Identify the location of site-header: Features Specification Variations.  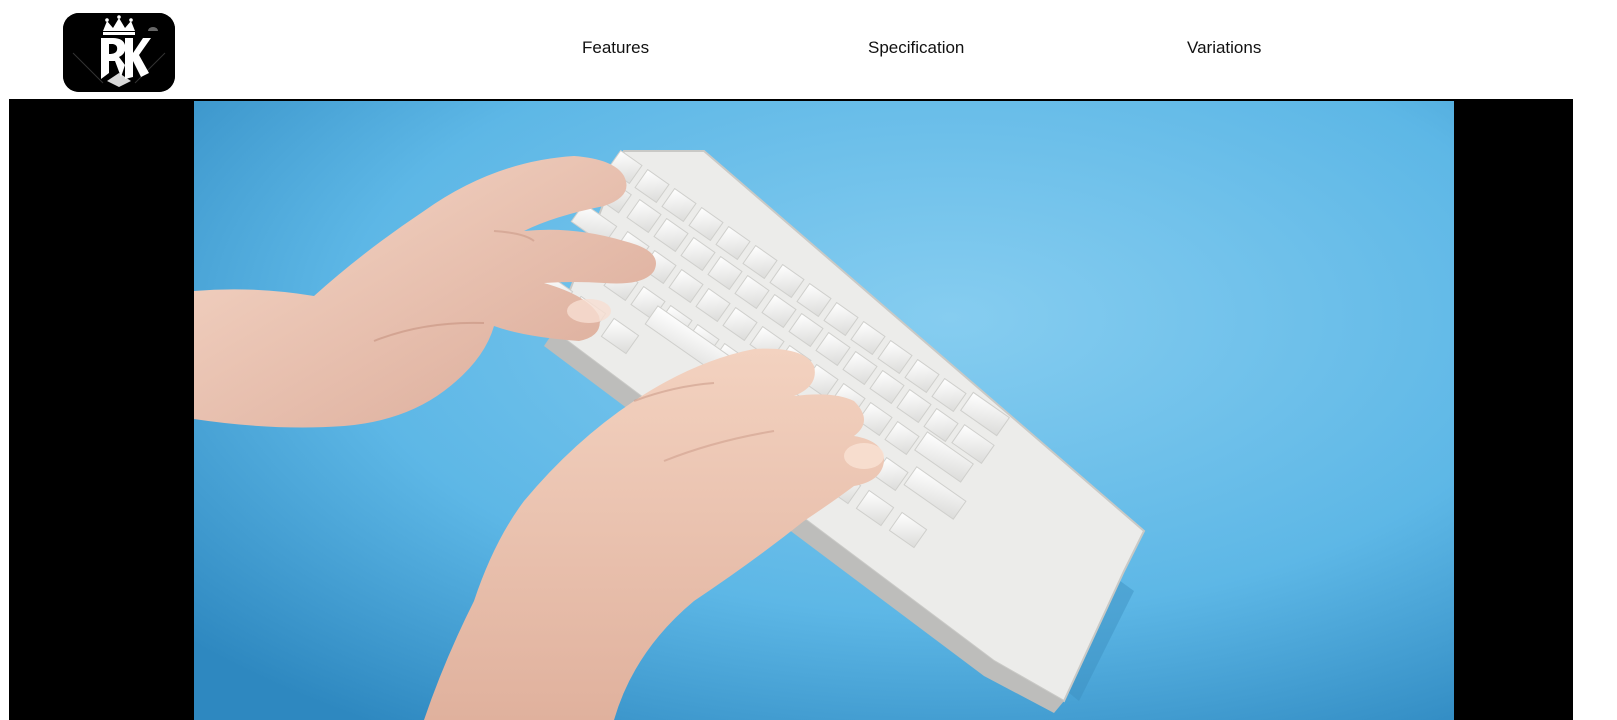
(808, 50).